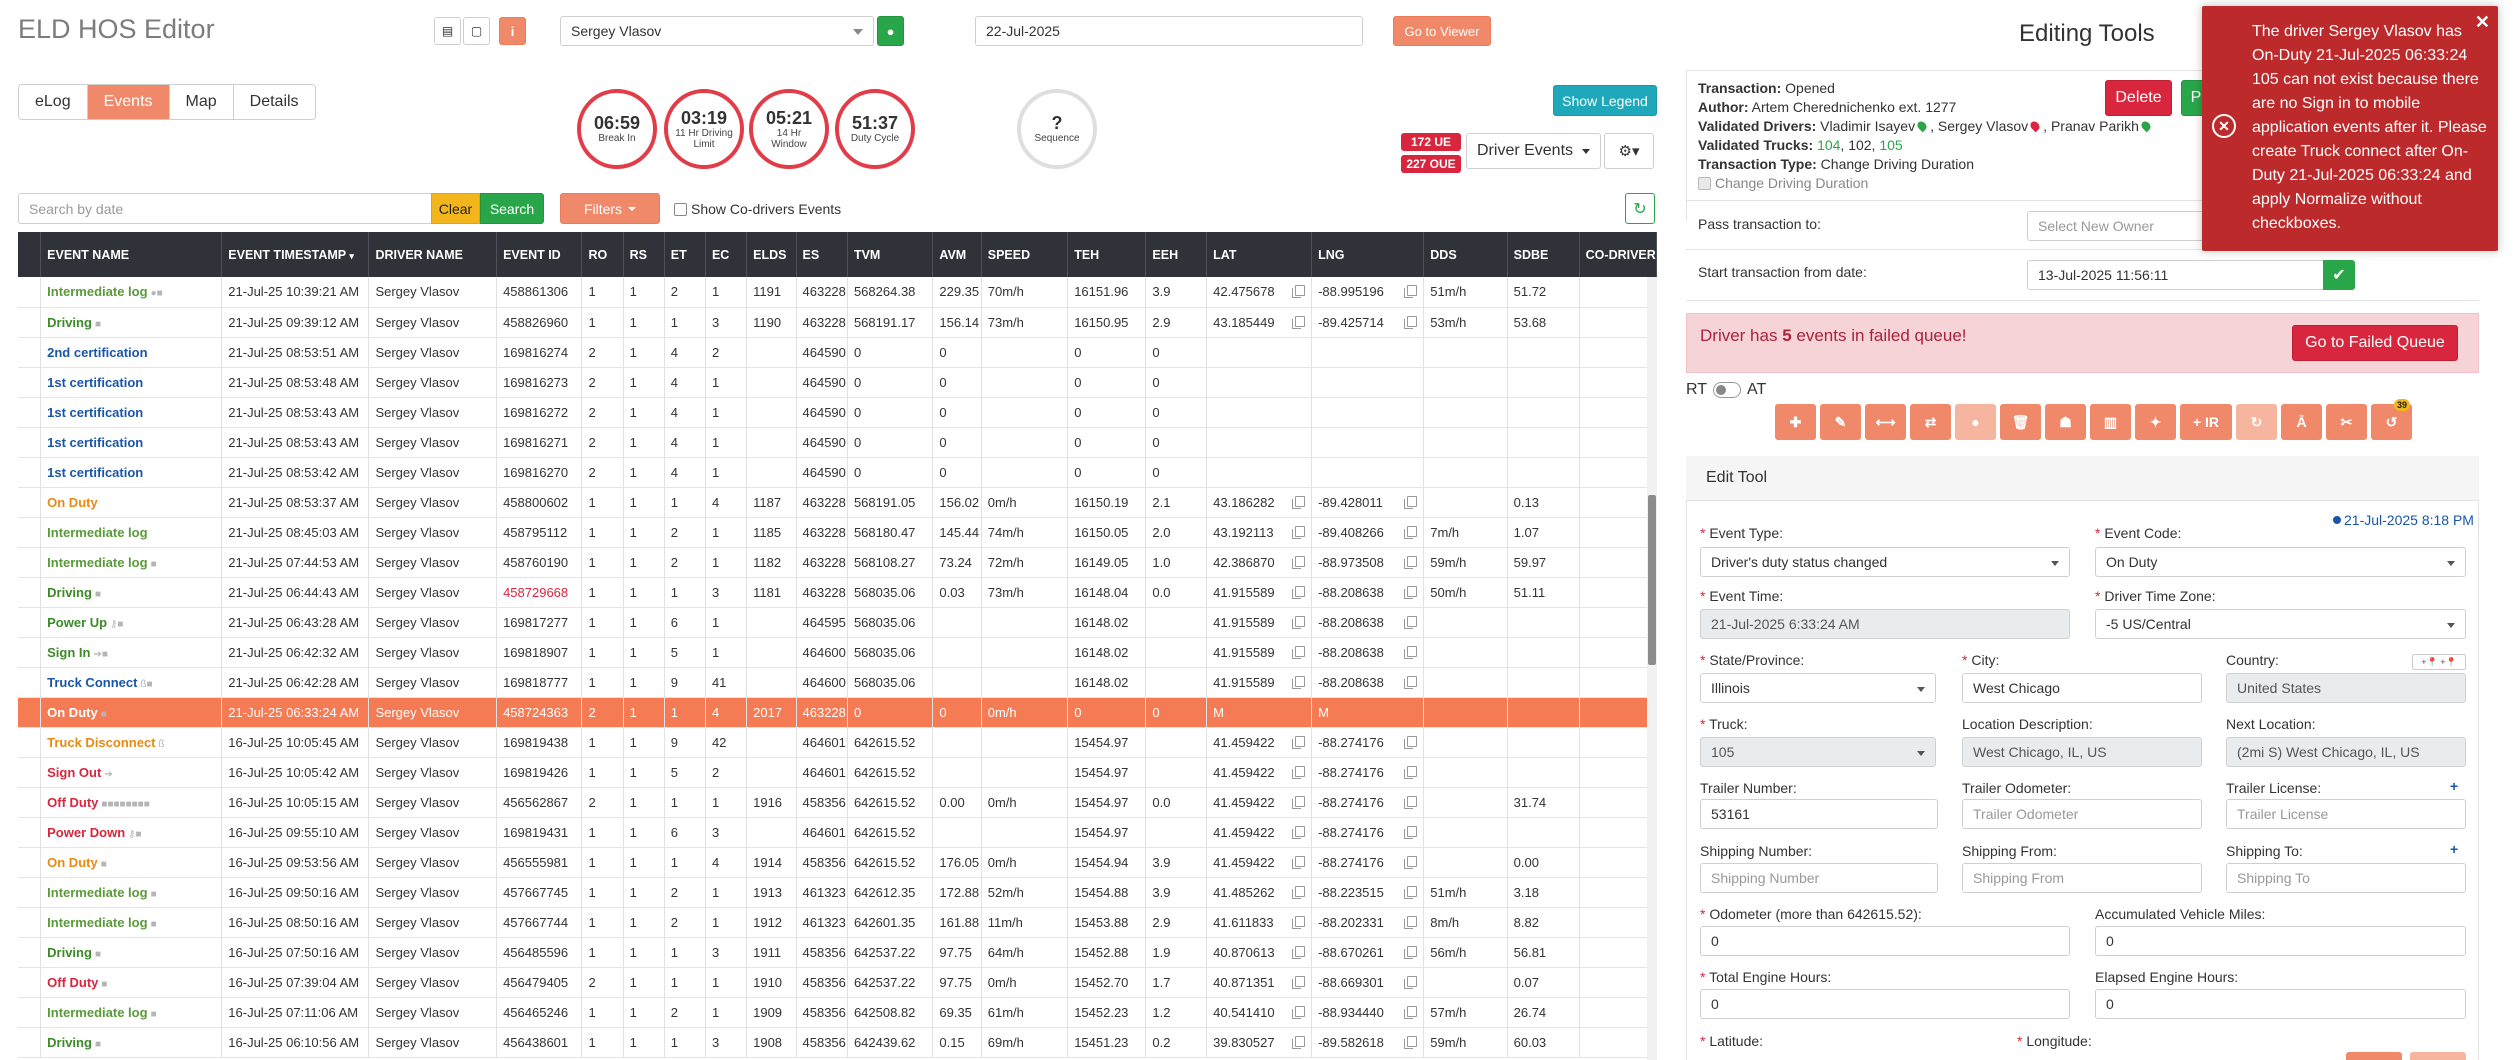  Describe the element at coordinates (1726, 390) in the screenshot. I see `rt-at-toggle: RT AT` at that location.